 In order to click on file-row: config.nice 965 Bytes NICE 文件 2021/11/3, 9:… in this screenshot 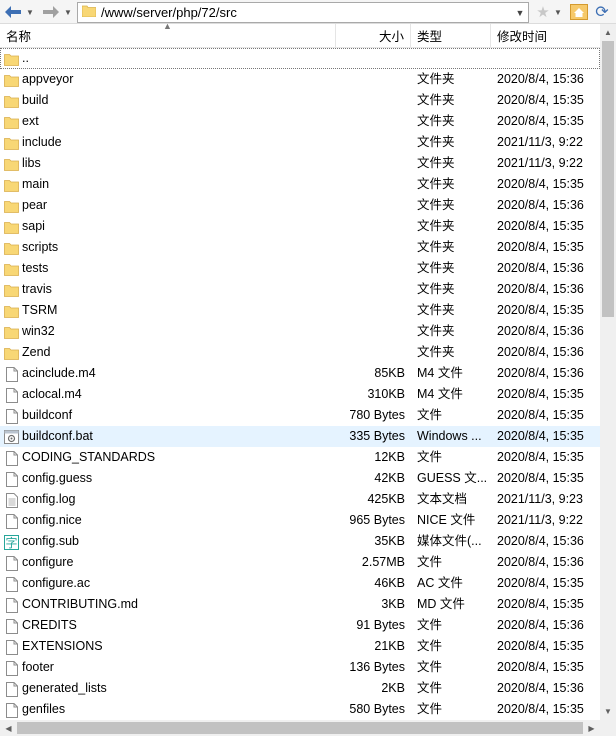, I will do `click(300, 520)`.